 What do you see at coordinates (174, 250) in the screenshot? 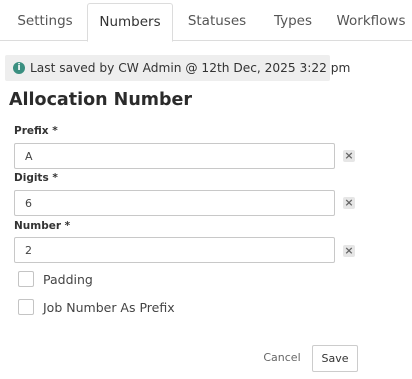
I see `number-input` at bounding box center [174, 250].